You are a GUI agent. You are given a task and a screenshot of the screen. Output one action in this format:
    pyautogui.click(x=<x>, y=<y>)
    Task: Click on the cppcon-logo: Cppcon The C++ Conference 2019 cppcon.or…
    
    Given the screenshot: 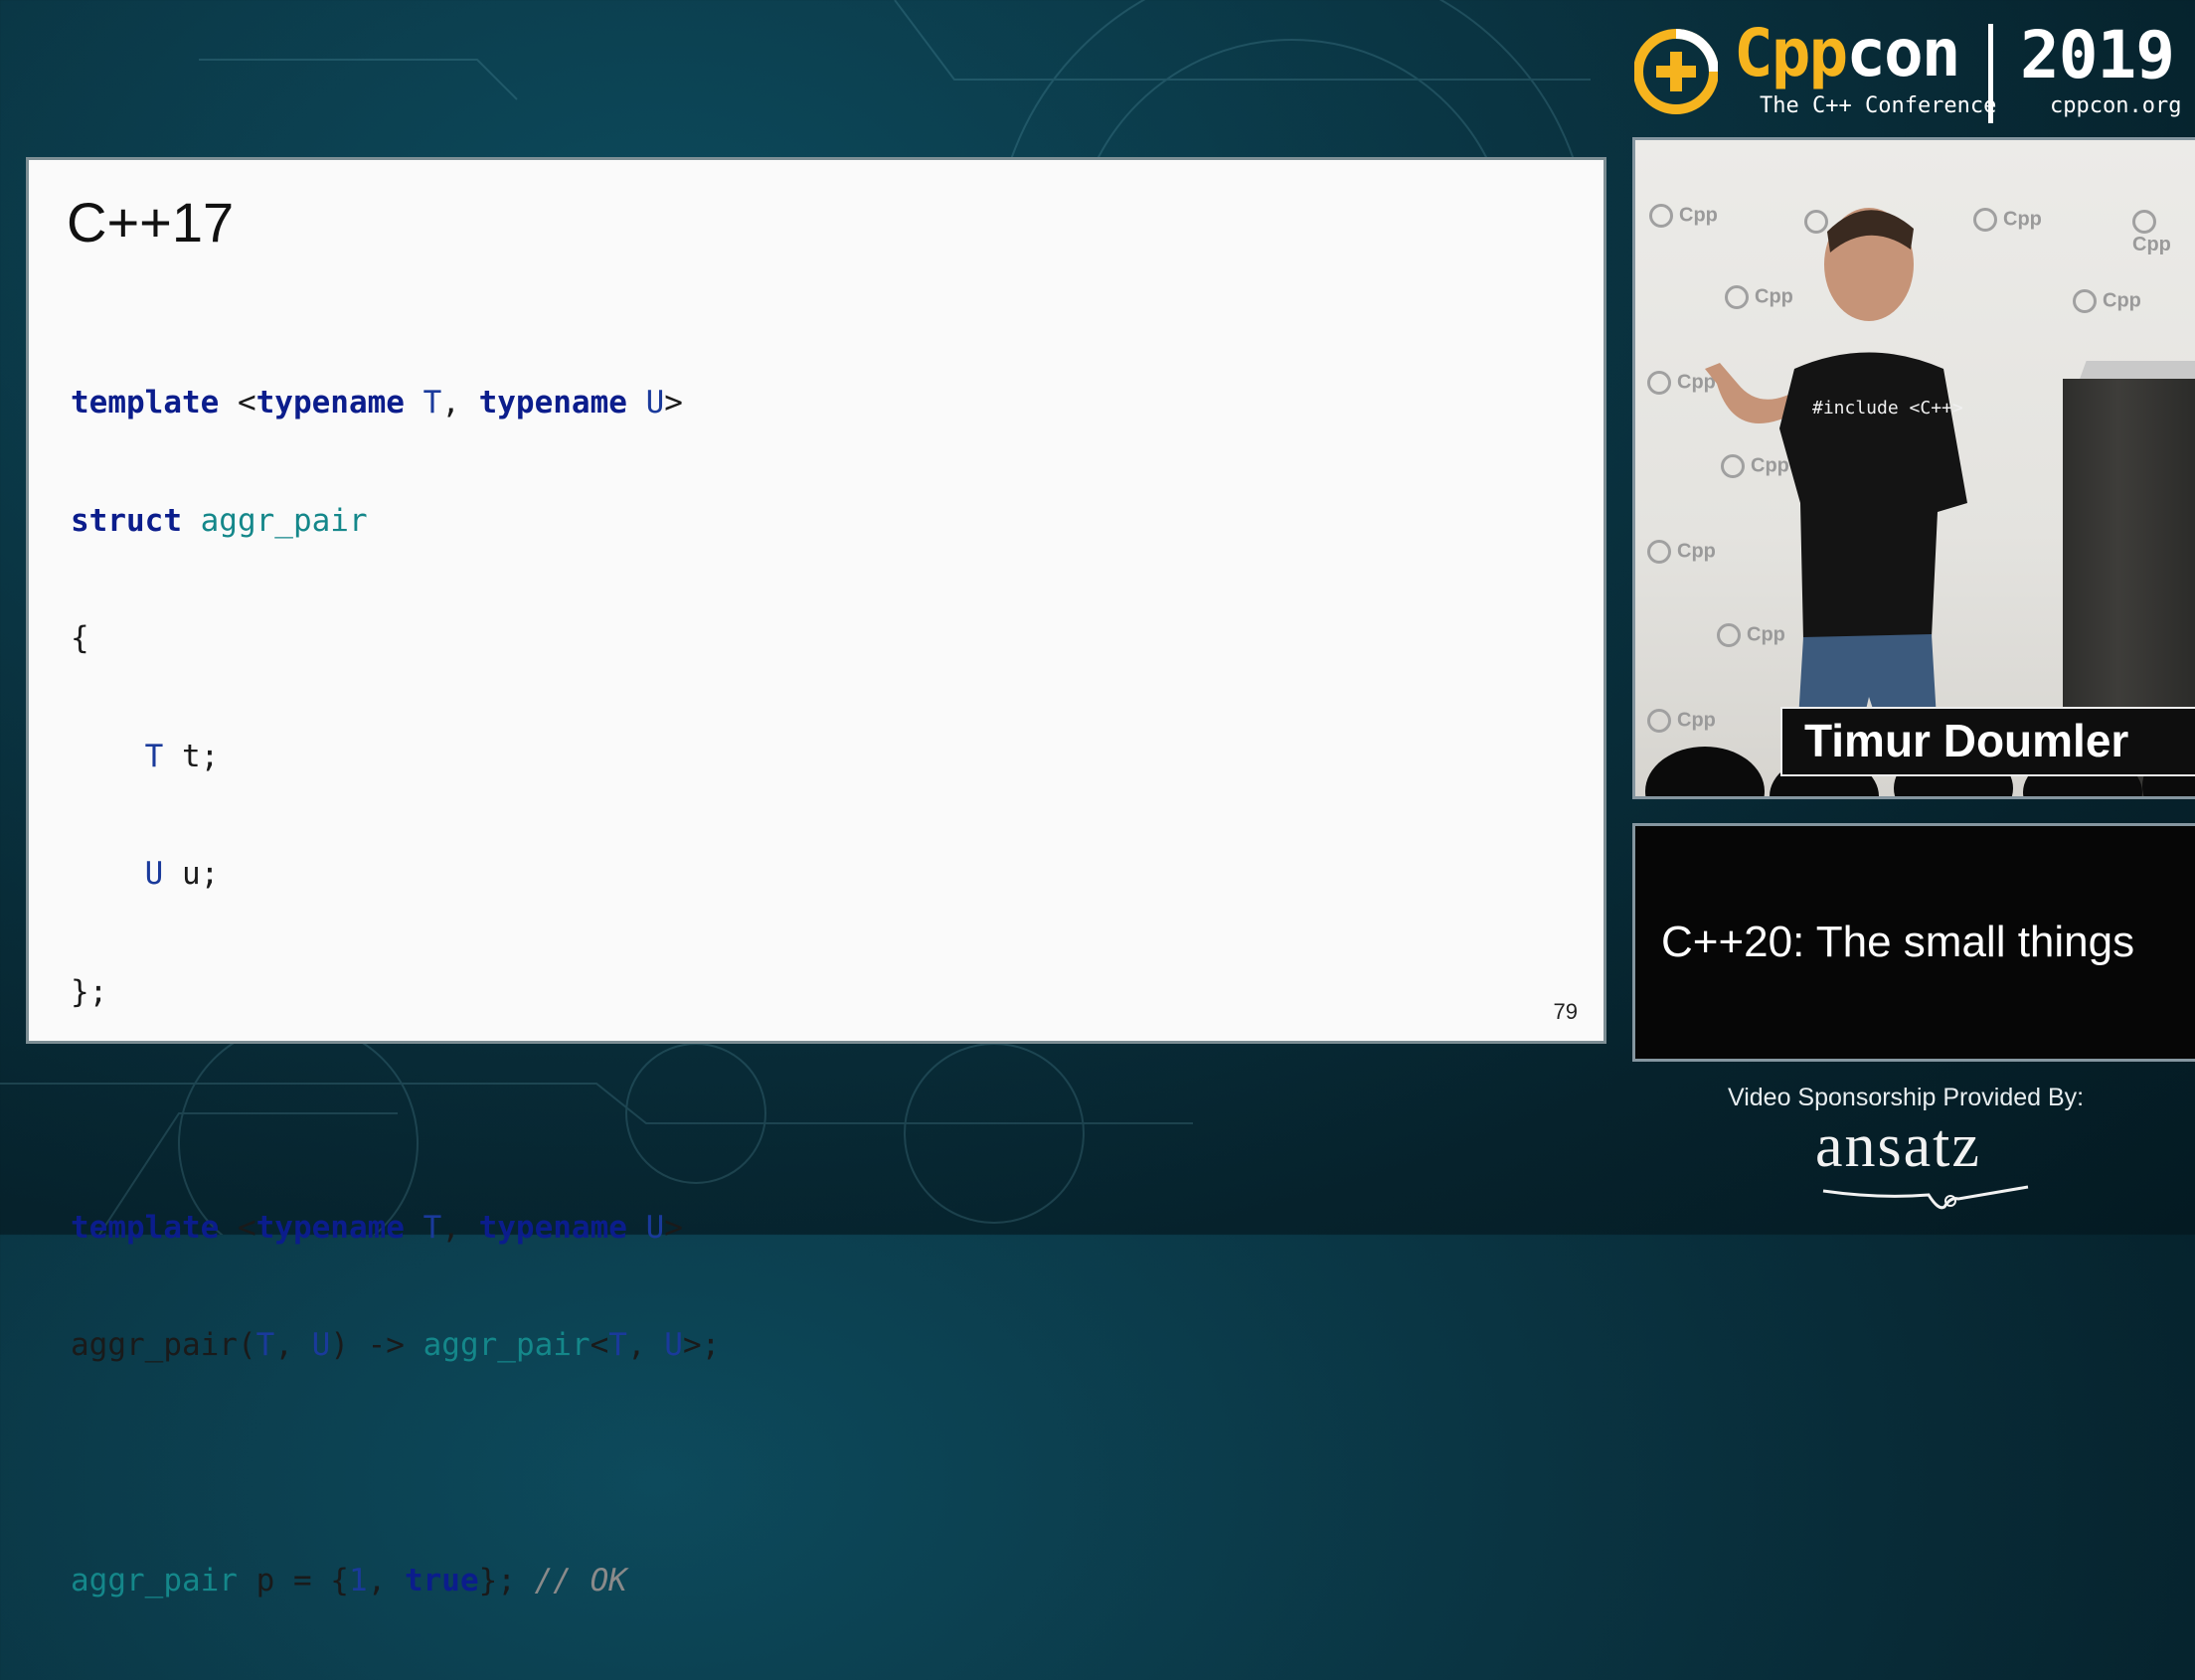 What is the action you would take?
    pyautogui.click(x=1908, y=73)
    